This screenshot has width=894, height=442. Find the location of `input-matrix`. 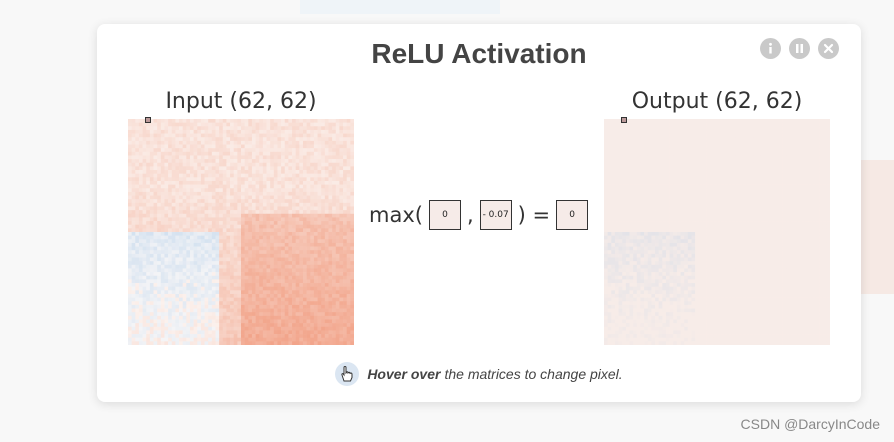

input-matrix is located at coordinates (241, 232).